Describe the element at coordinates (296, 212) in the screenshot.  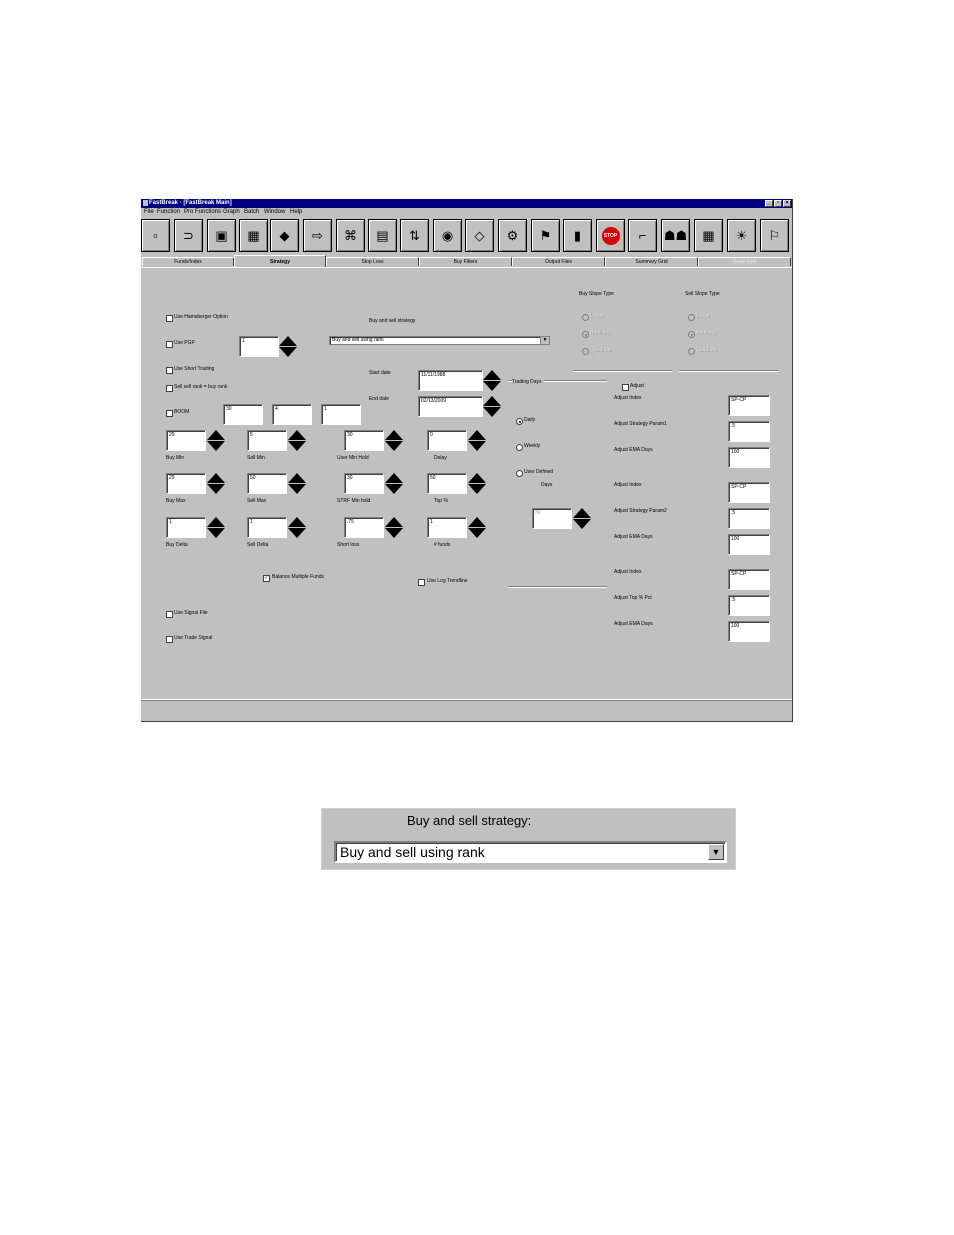
I see `menu-help: Help` at that location.